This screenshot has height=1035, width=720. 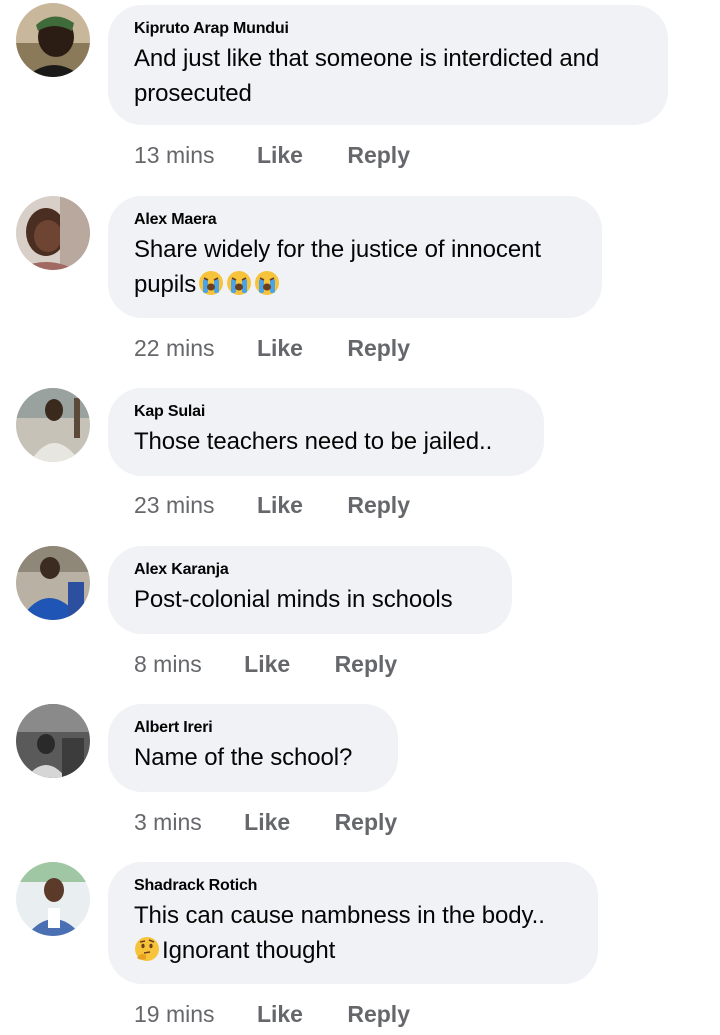 I want to click on comment-meta: 13 mins Like Reply, so click(x=272, y=155).